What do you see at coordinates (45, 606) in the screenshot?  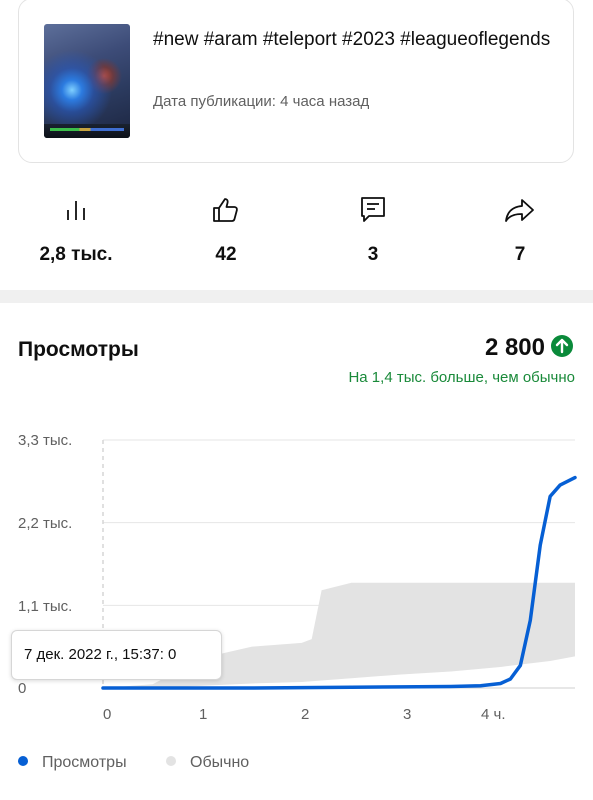 I see `y-tick-label: 1,1 тыс.` at bounding box center [45, 606].